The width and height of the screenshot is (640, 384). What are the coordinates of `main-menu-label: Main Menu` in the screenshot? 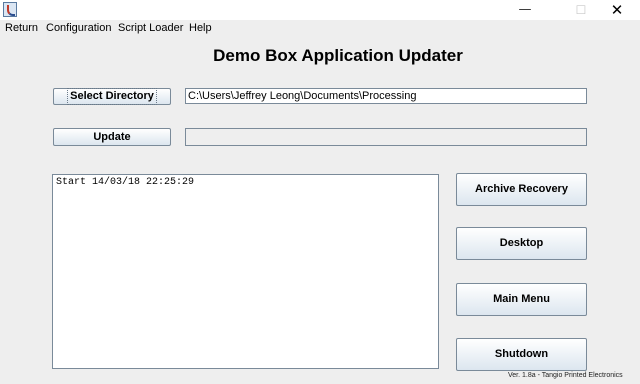 It's located at (521, 299).